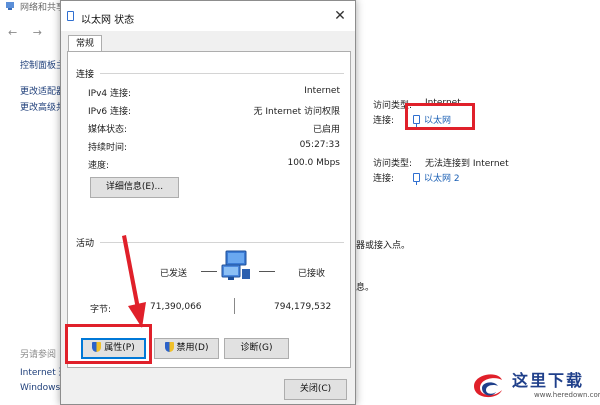 This screenshot has height=405, width=600. Describe the element at coordinates (110, 112) in the screenshot. I see `ipv6-label: IPv6 连接:` at that location.